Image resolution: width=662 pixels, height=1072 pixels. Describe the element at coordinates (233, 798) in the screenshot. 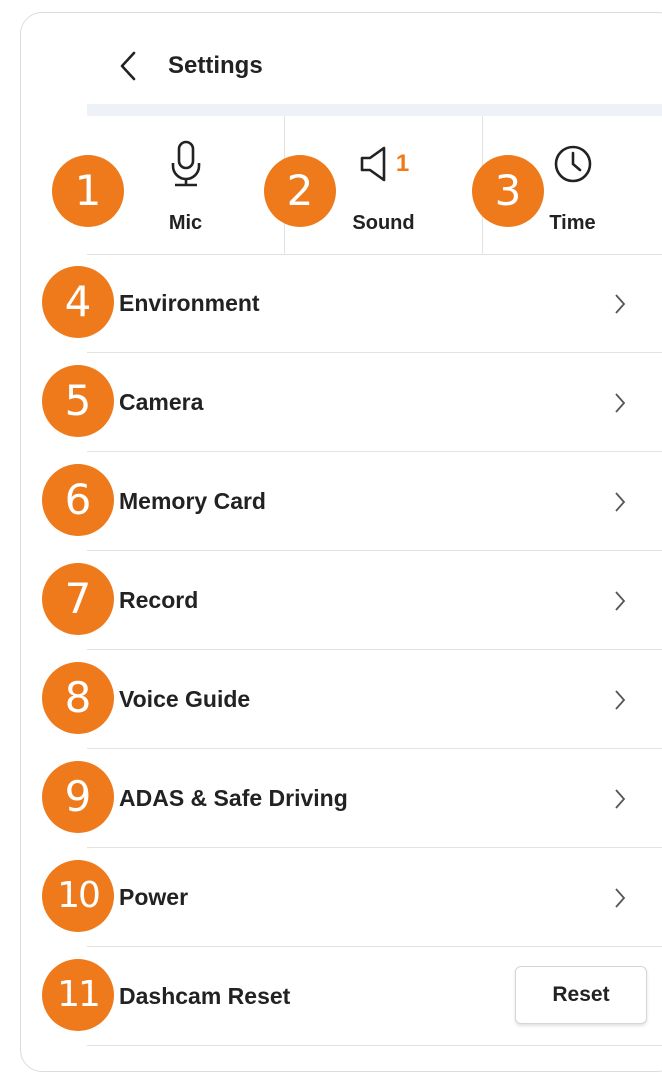

I see `menu-item-label: ADAS & Safe Driving` at that location.